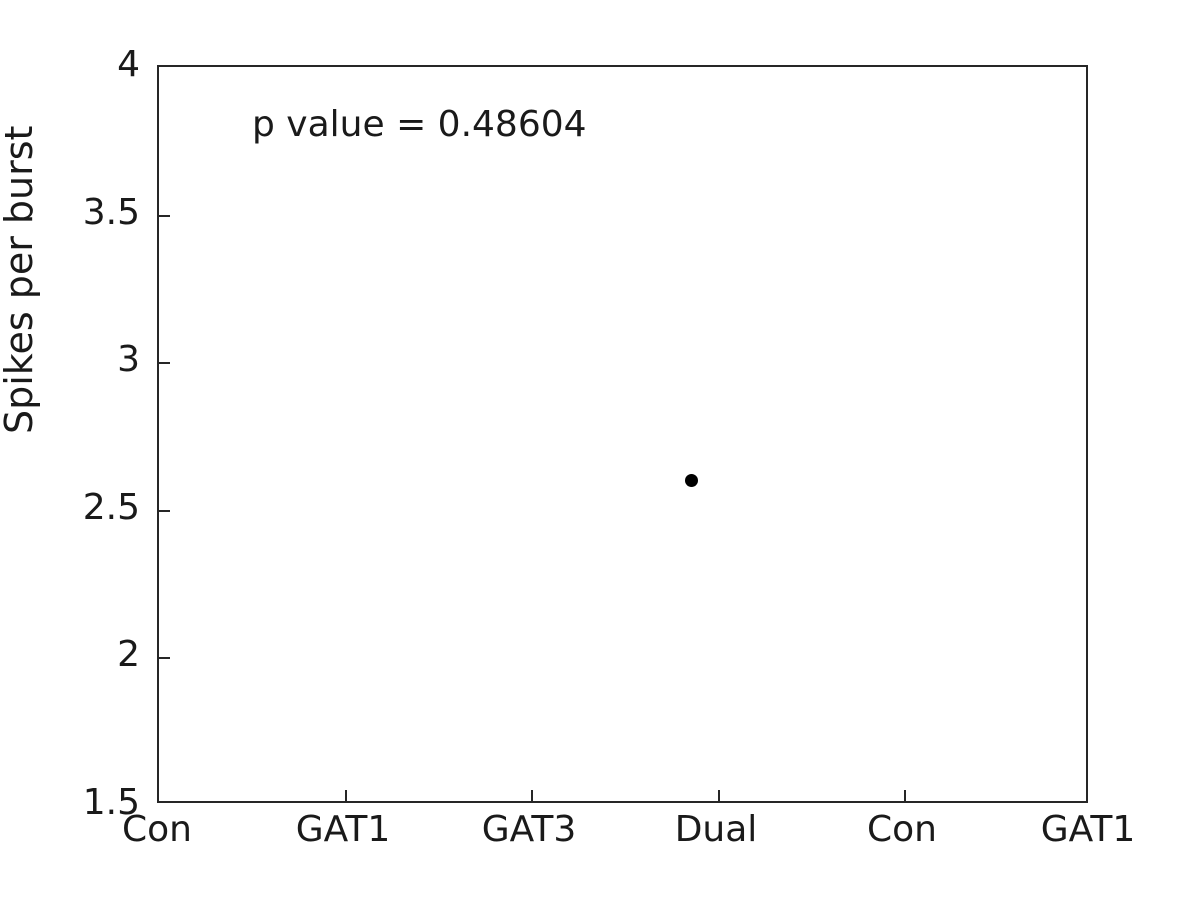 The image size is (1200, 900). Describe the element at coordinates (128, 654) in the screenshot. I see `y-tick-label: 2` at that location.